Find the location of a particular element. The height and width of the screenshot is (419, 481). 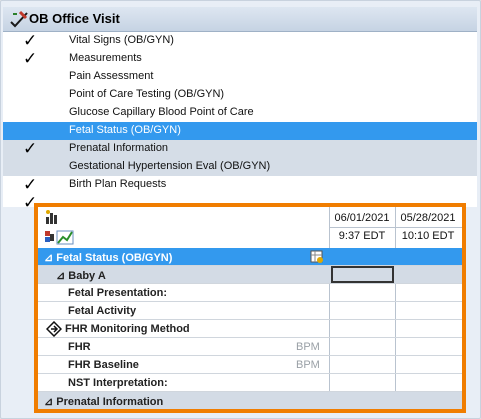

checklist-item: Gestational Hypertension Eval (OB/GYN) is located at coordinates (240, 167).